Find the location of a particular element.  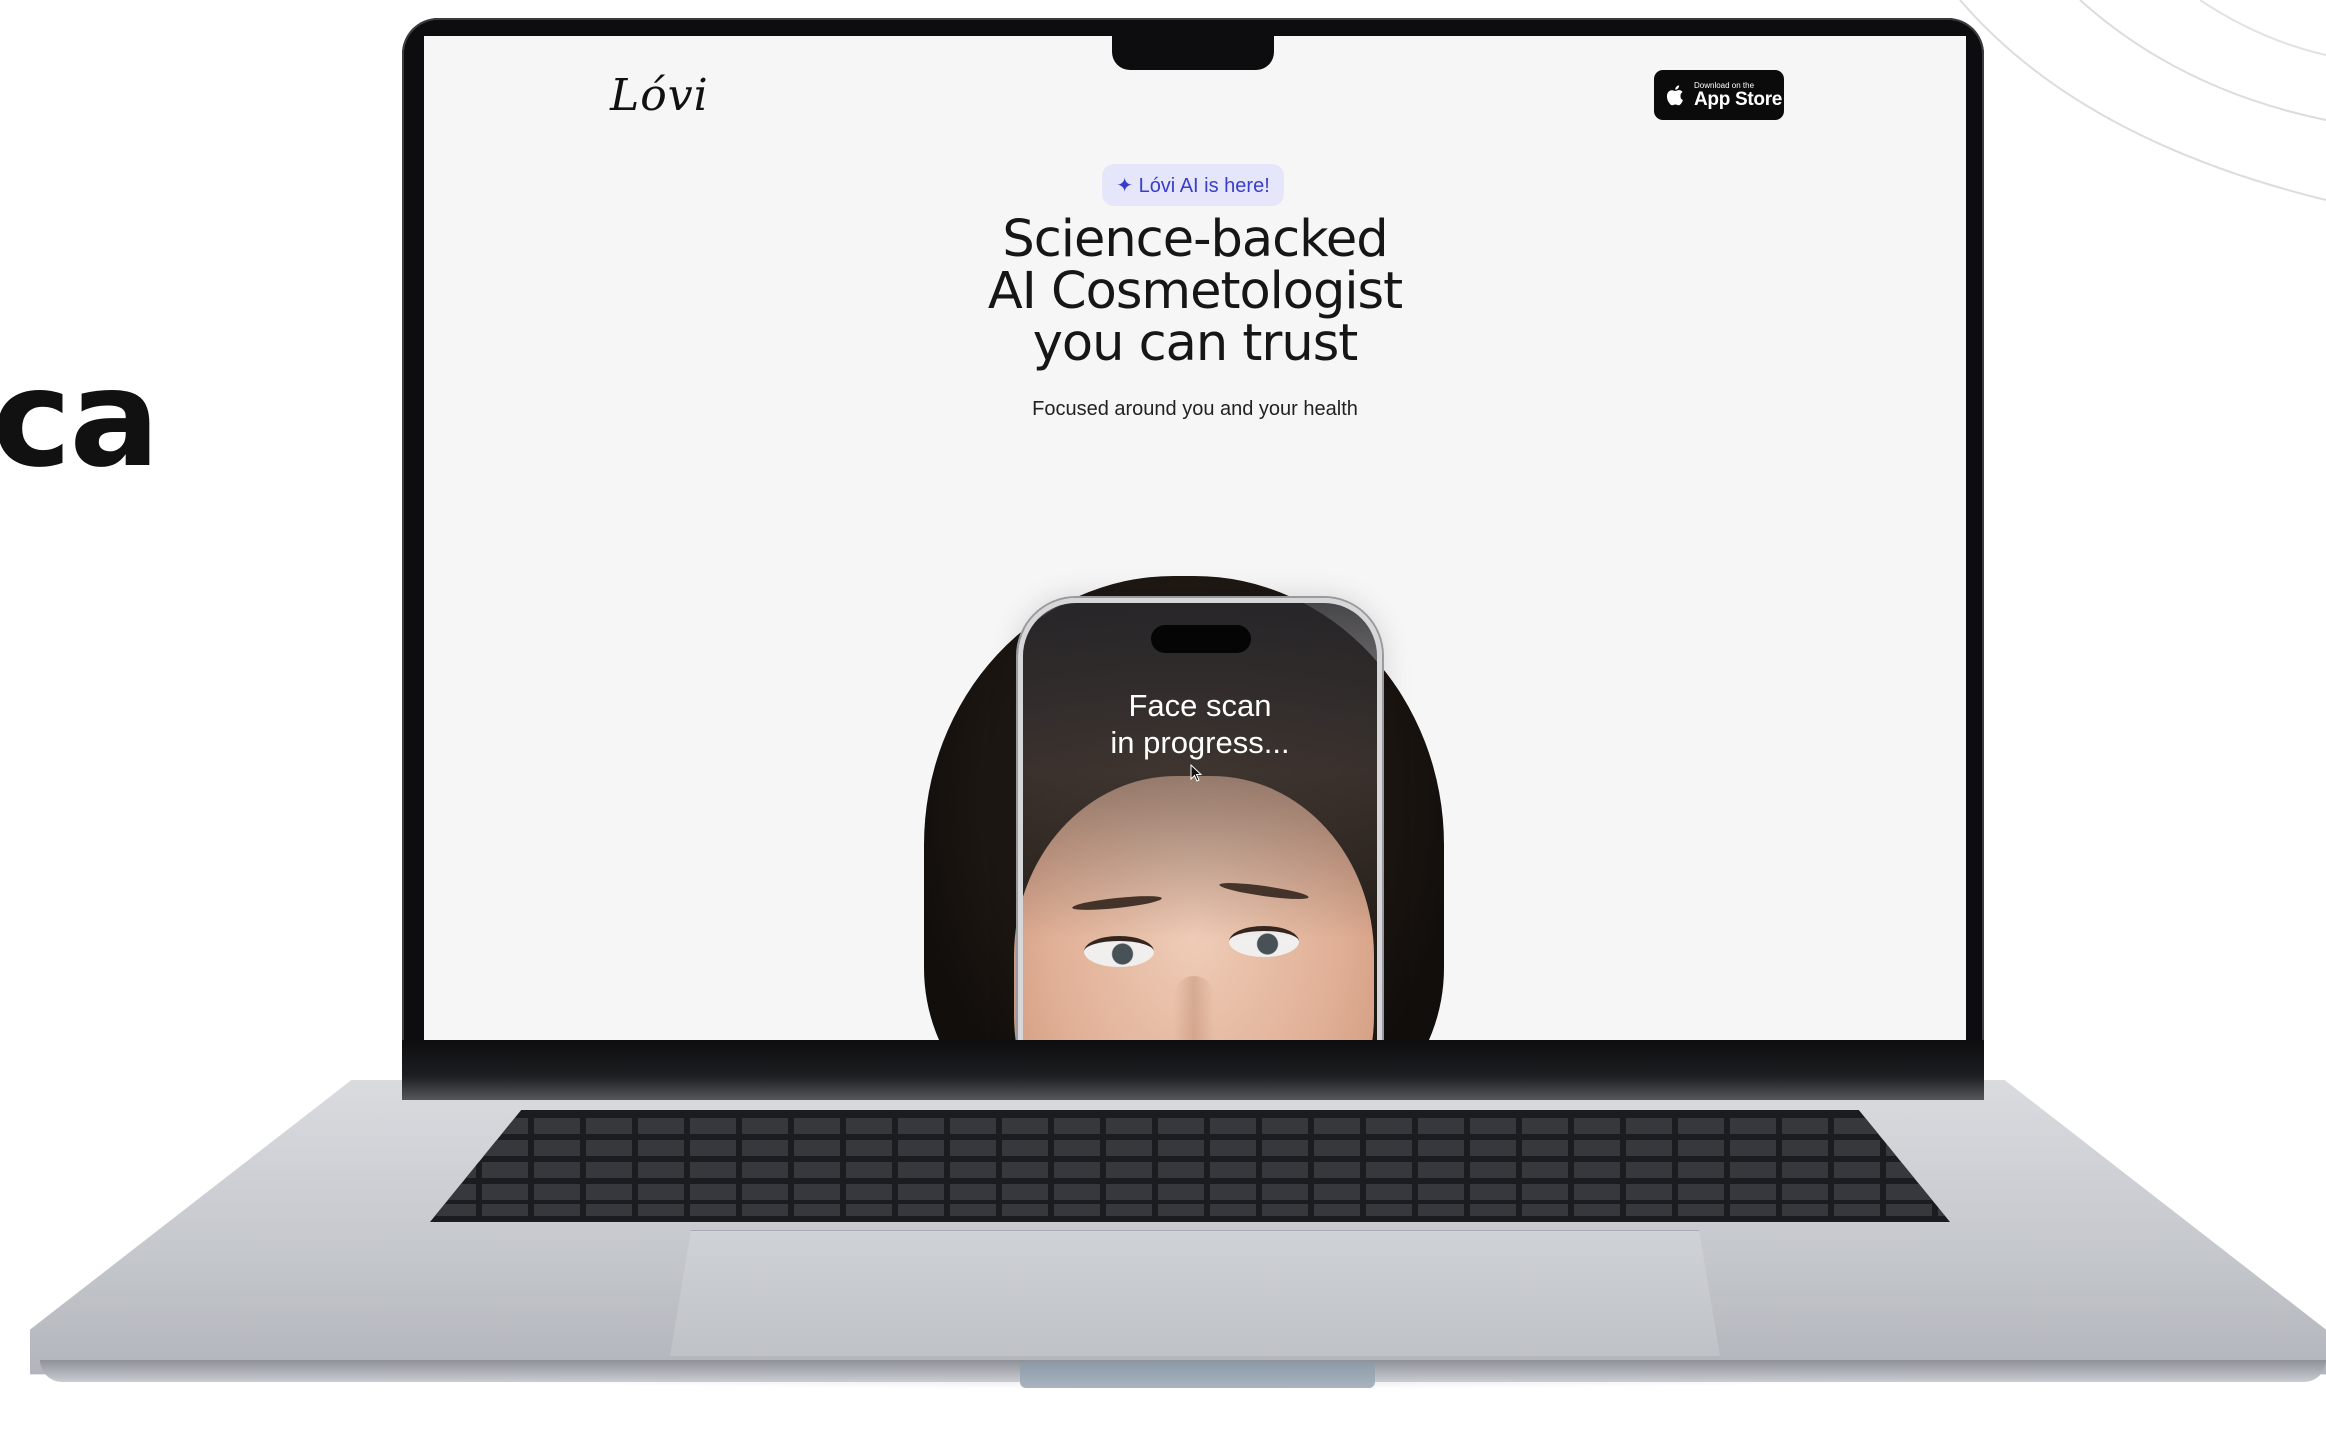

laptop-front-notch is located at coordinates (1197, 1375).